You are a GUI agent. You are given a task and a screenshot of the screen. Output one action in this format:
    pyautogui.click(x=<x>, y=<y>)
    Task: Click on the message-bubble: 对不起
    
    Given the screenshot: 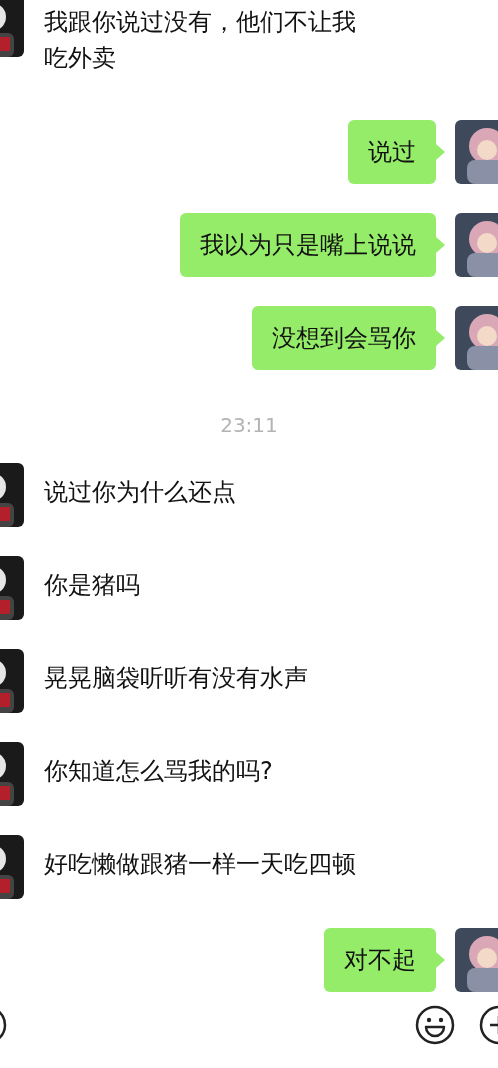 What is the action you would take?
    pyautogui.click(x=380, y=960)
    